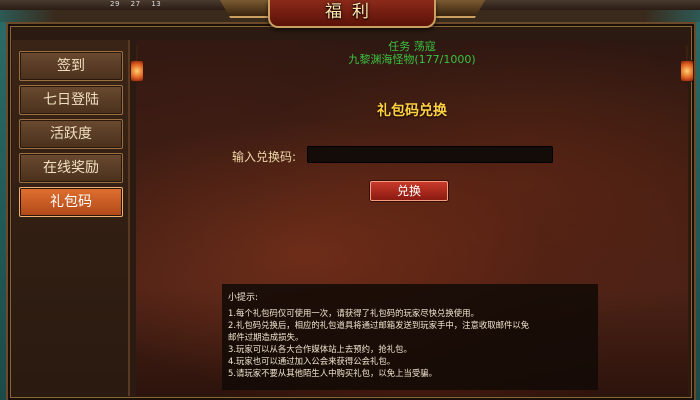 Image resolution: width=700 pixels, height=400 pixels. What do you see at coordinates (412, 111) in the screenshot?
I see `gift-code-heading: 礼包码兑换` at bounding box center [412, 111].